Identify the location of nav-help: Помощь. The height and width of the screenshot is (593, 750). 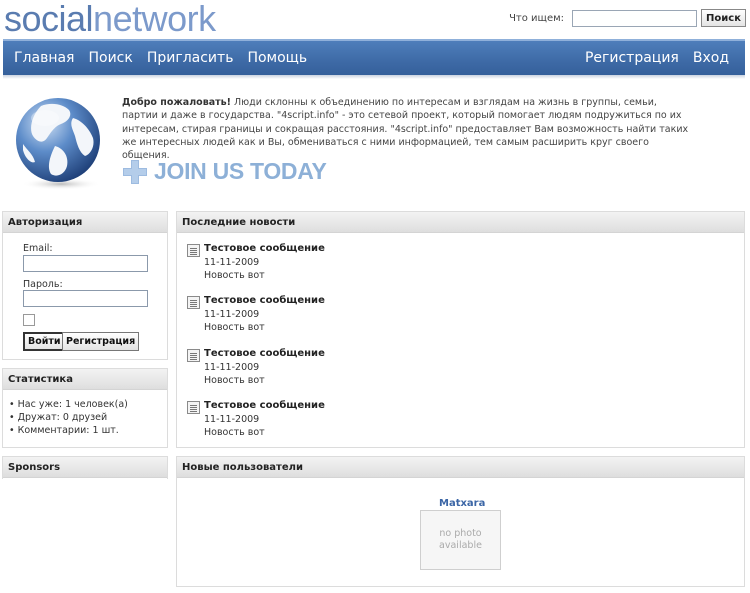
(277, 58).